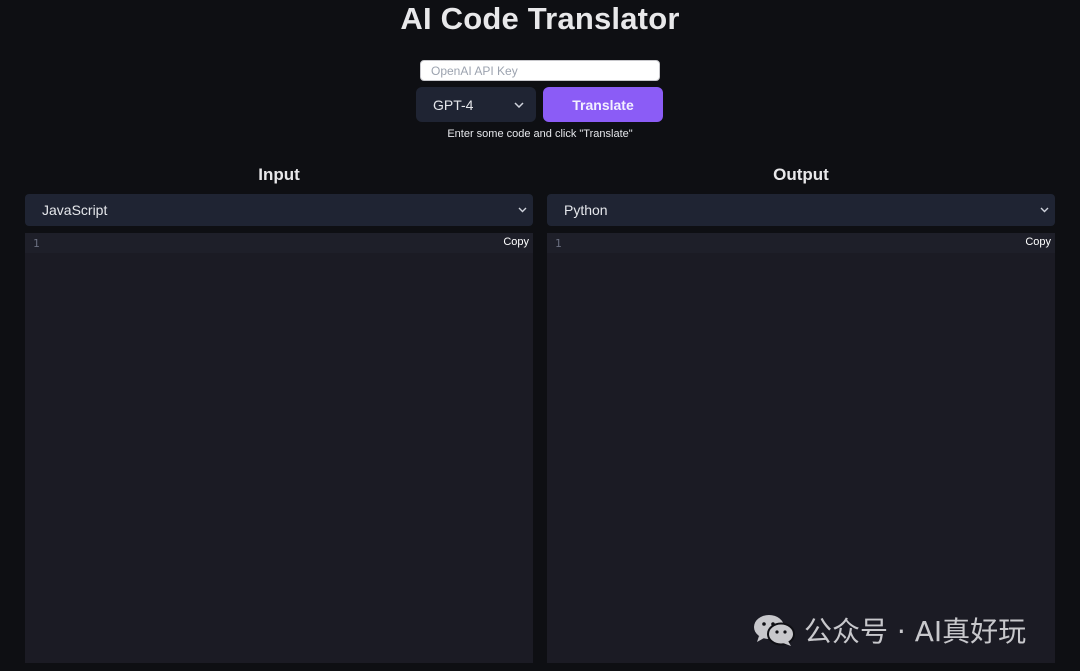  I want to click on output-copy-button: Copy, so click(1038, 242).